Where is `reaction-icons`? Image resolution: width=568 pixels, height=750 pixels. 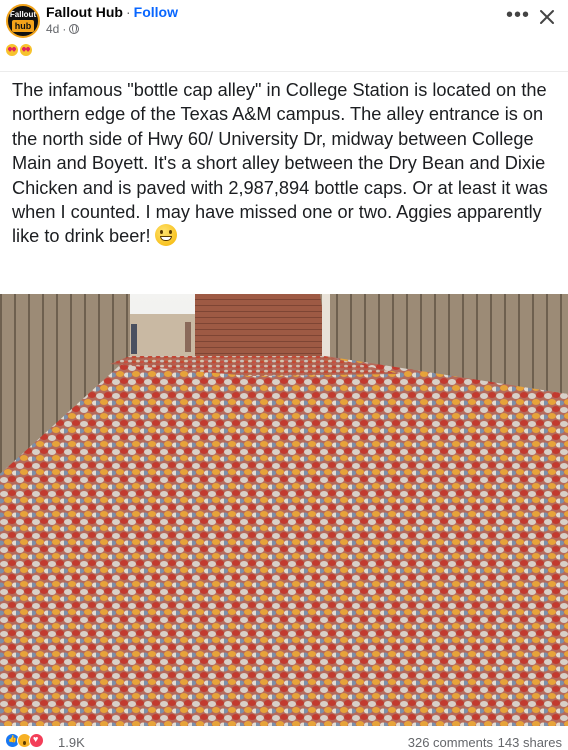
reaction-icons is located at coordinates (24, 740).